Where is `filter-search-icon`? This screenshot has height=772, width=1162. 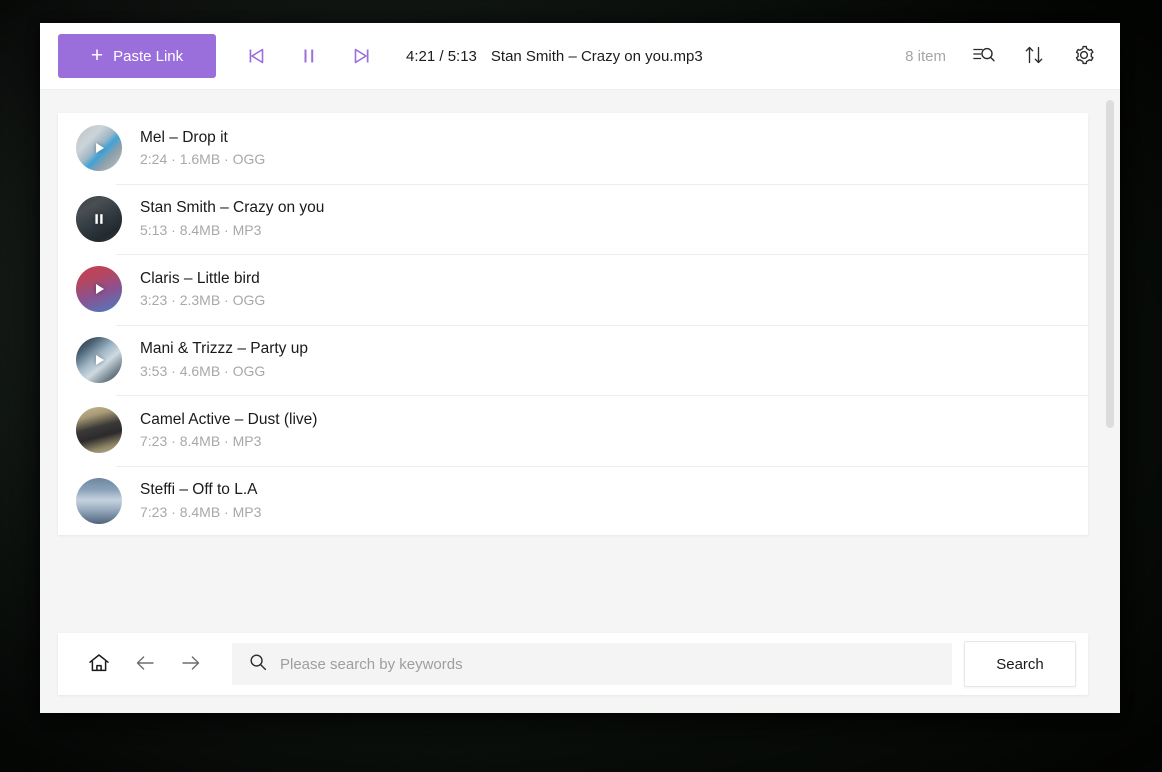
filter-search-icon is located at coordinates (984, 56).